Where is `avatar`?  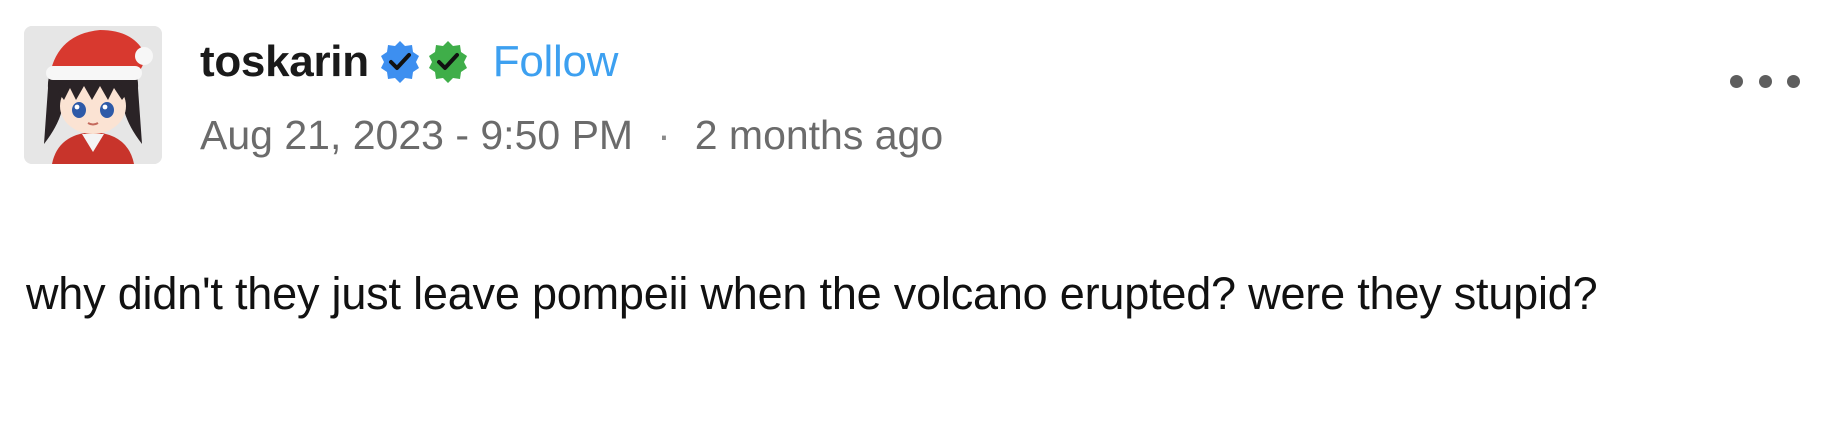
avatar is located at coordinates (93, 95).